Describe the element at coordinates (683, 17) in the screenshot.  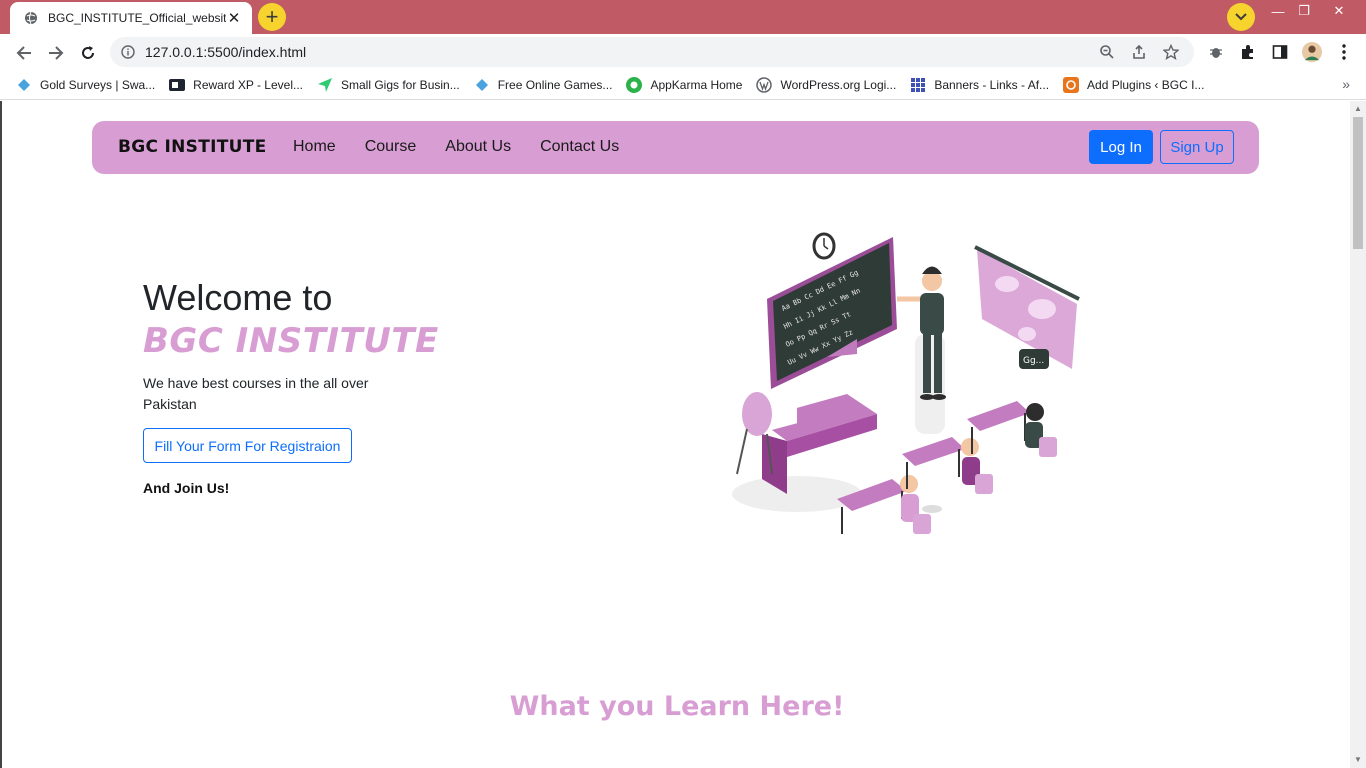
I see `browser-titlebar: BGC_INSTITUTE_Official_website ✕ + — ❐ ✕` at that location.